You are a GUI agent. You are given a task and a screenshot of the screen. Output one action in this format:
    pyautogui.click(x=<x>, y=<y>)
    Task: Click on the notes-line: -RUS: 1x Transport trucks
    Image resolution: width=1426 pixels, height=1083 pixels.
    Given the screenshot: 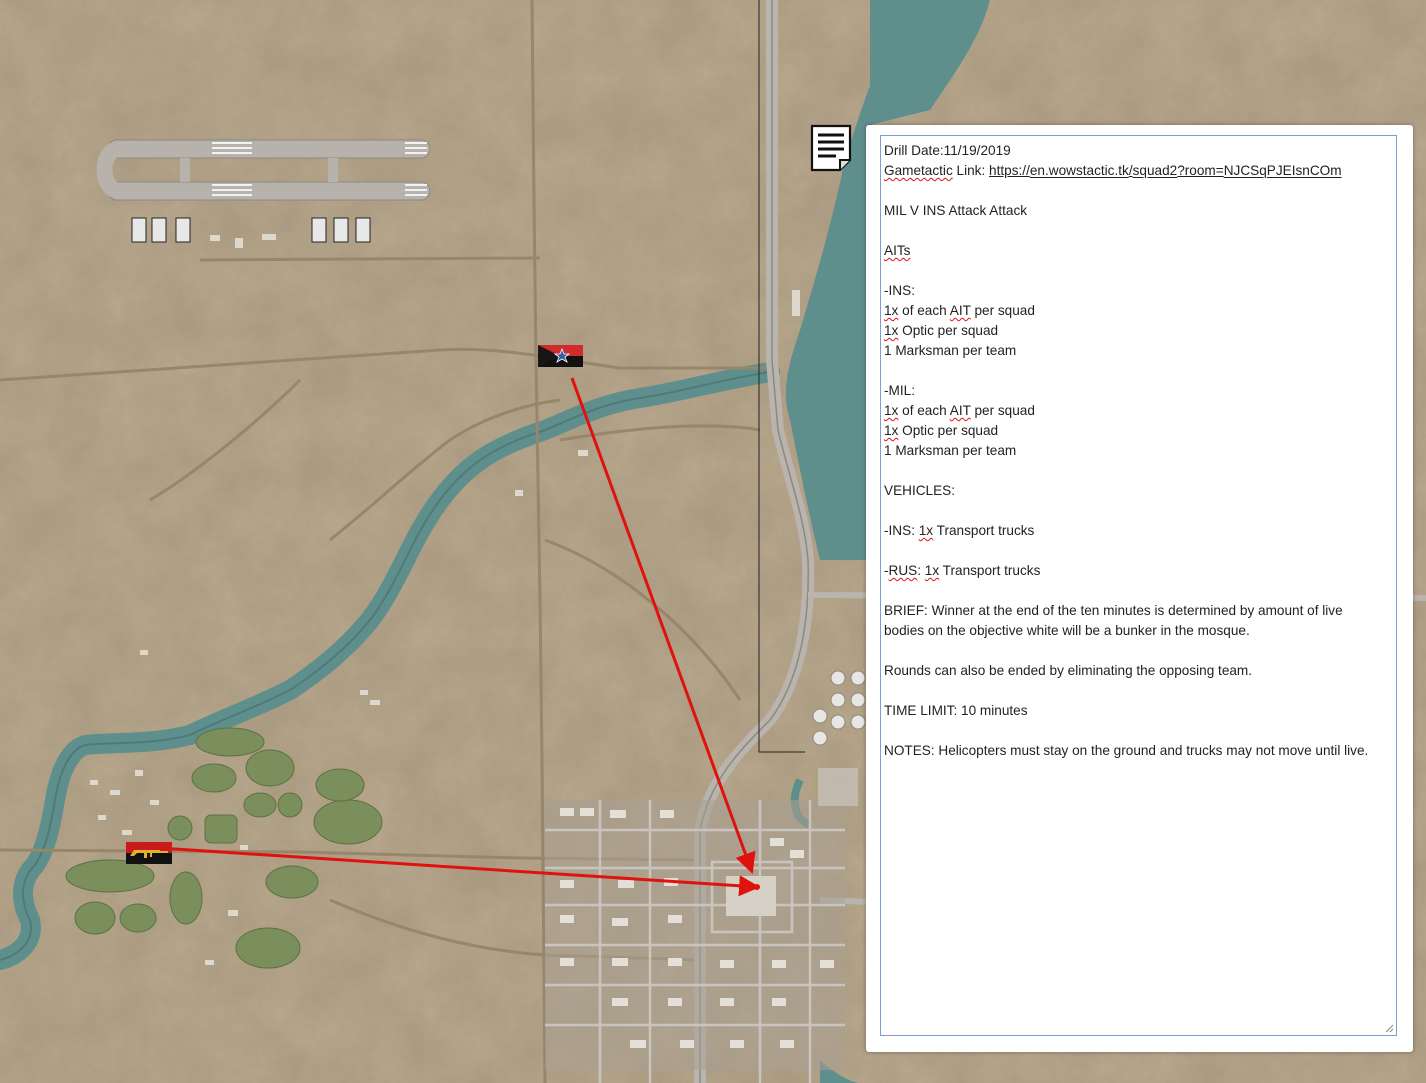 What is the action you would take?
    pyautogui.click(x=1138, y=571)
    